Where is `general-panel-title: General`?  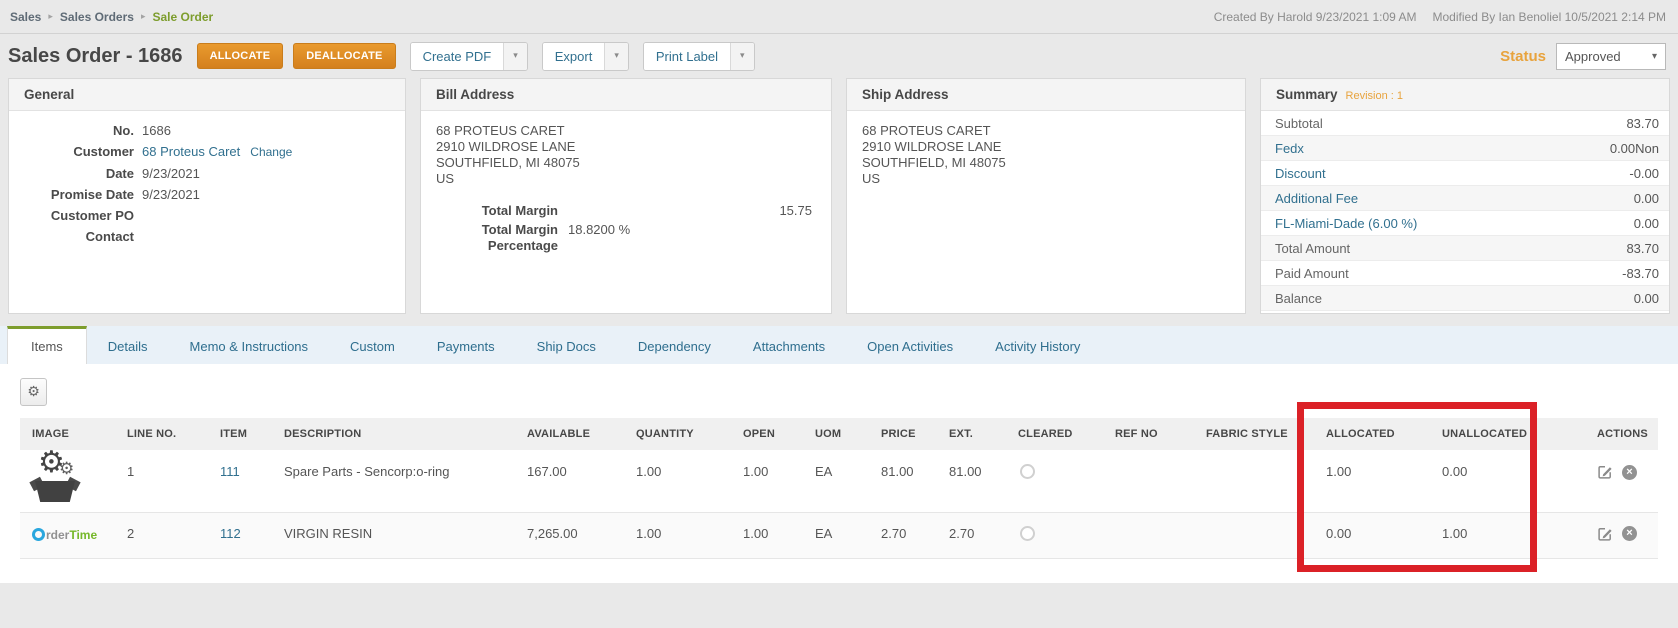
general-panel-title: General is located at coordinates (207, 95).